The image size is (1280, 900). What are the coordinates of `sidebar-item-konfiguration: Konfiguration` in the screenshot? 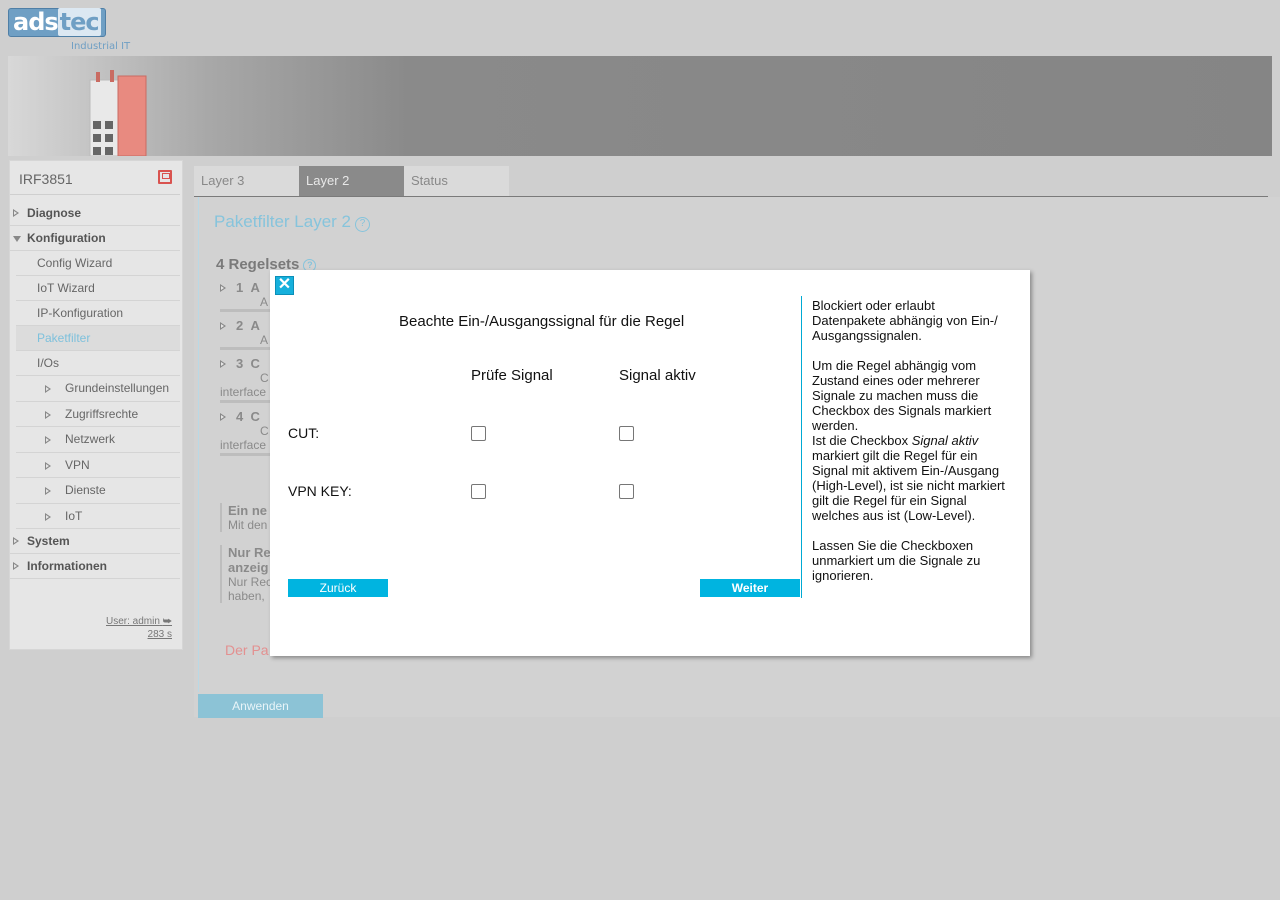 It's located at (95, 238).